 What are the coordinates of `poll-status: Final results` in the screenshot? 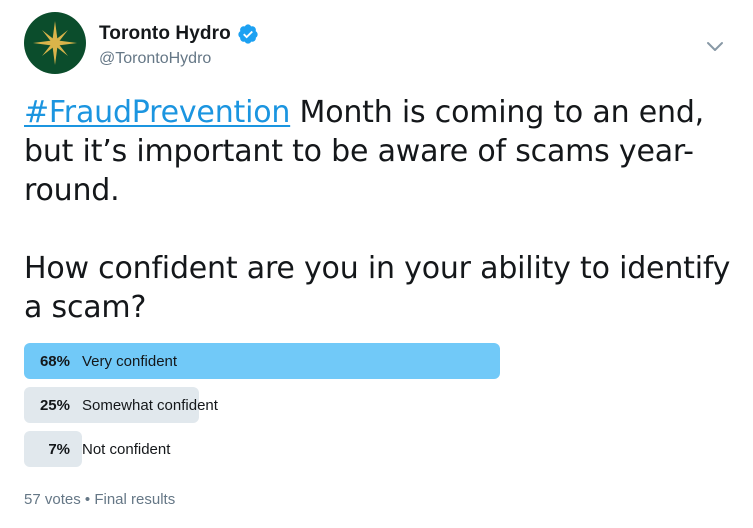 It's located at (135, 499).